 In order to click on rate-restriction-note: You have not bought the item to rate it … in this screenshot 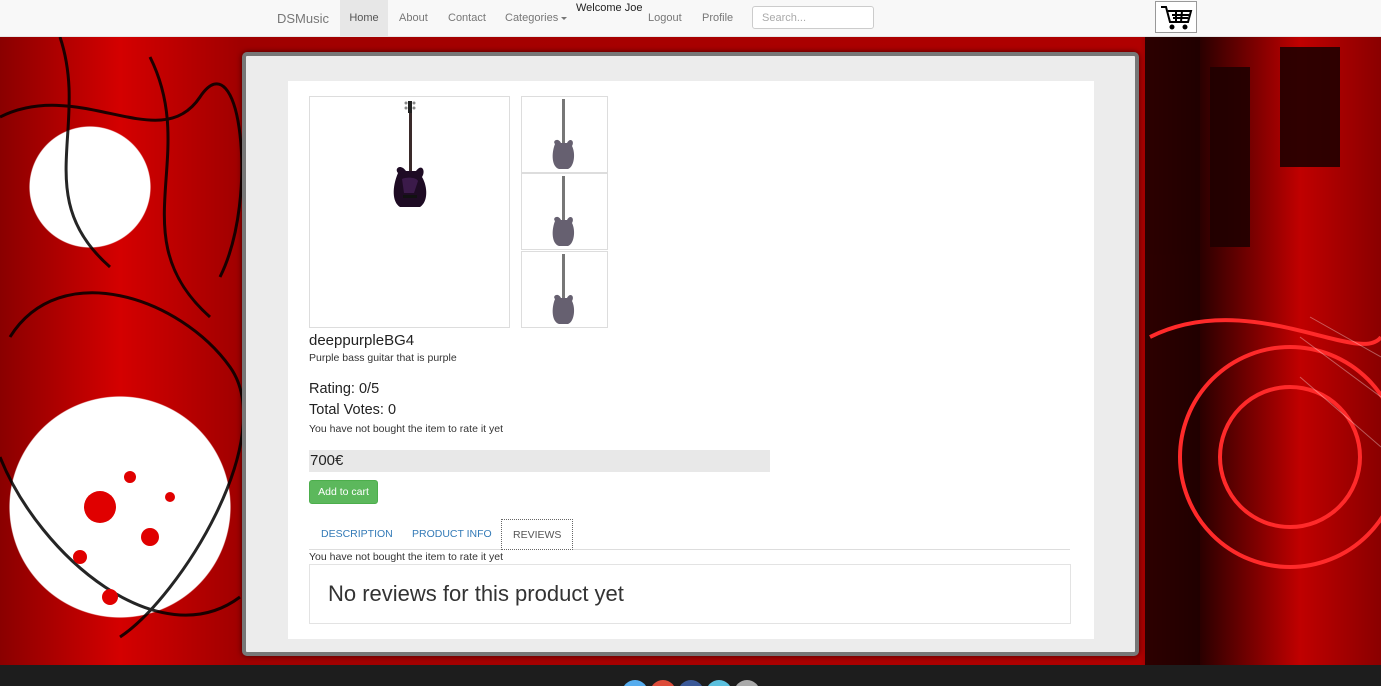, I will do `click(406, 429)`.